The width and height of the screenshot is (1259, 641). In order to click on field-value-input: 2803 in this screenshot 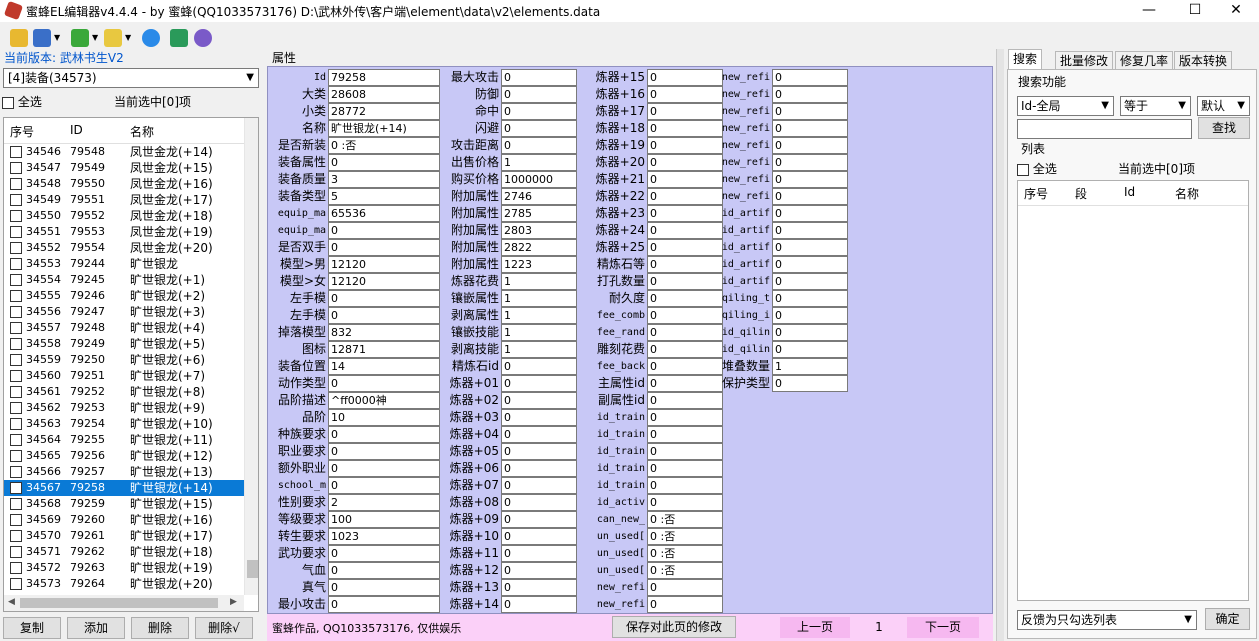, I will do `click(539, 230)`.